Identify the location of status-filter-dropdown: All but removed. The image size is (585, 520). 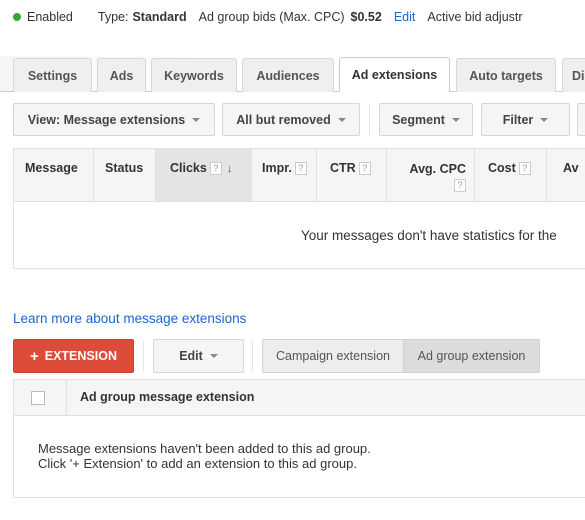
(291, 119).